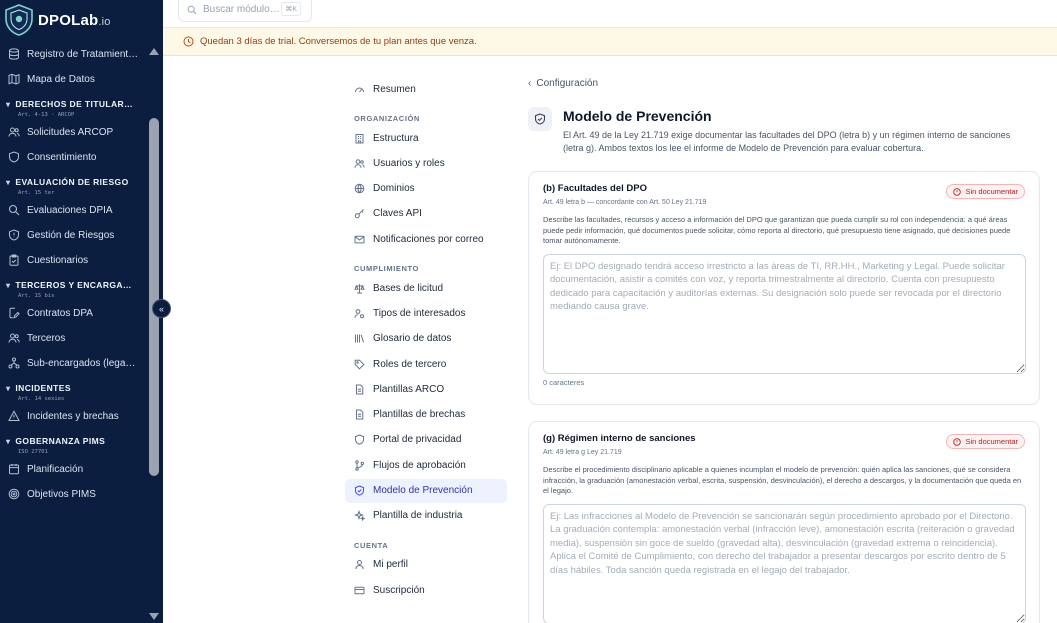 This screenshot has width=1057, height=623. Describe the element at coordinates (71, 235) in the screenshot. I see `sidebar-item-label: Gestión de Riesgos` at that location.